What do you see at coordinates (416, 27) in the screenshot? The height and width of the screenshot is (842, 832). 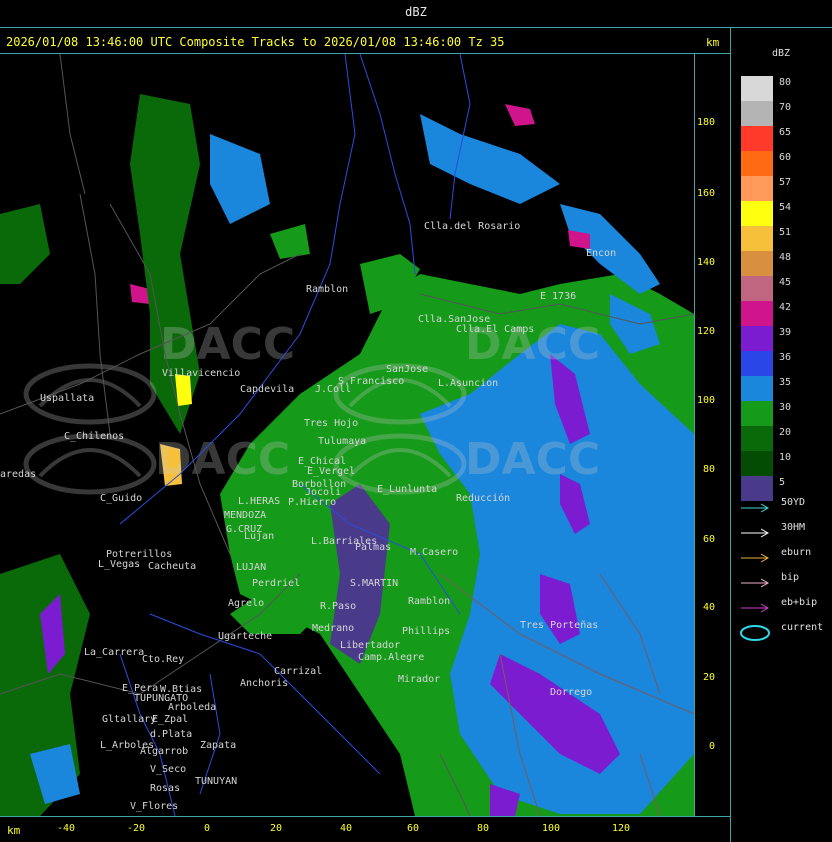 I see `frame-top` at bounding box center [416, 27].